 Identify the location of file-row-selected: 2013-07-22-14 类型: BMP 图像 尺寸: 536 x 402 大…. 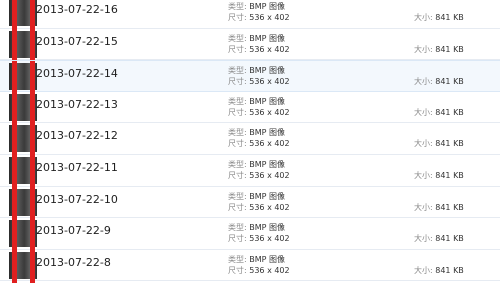
(250, 77).